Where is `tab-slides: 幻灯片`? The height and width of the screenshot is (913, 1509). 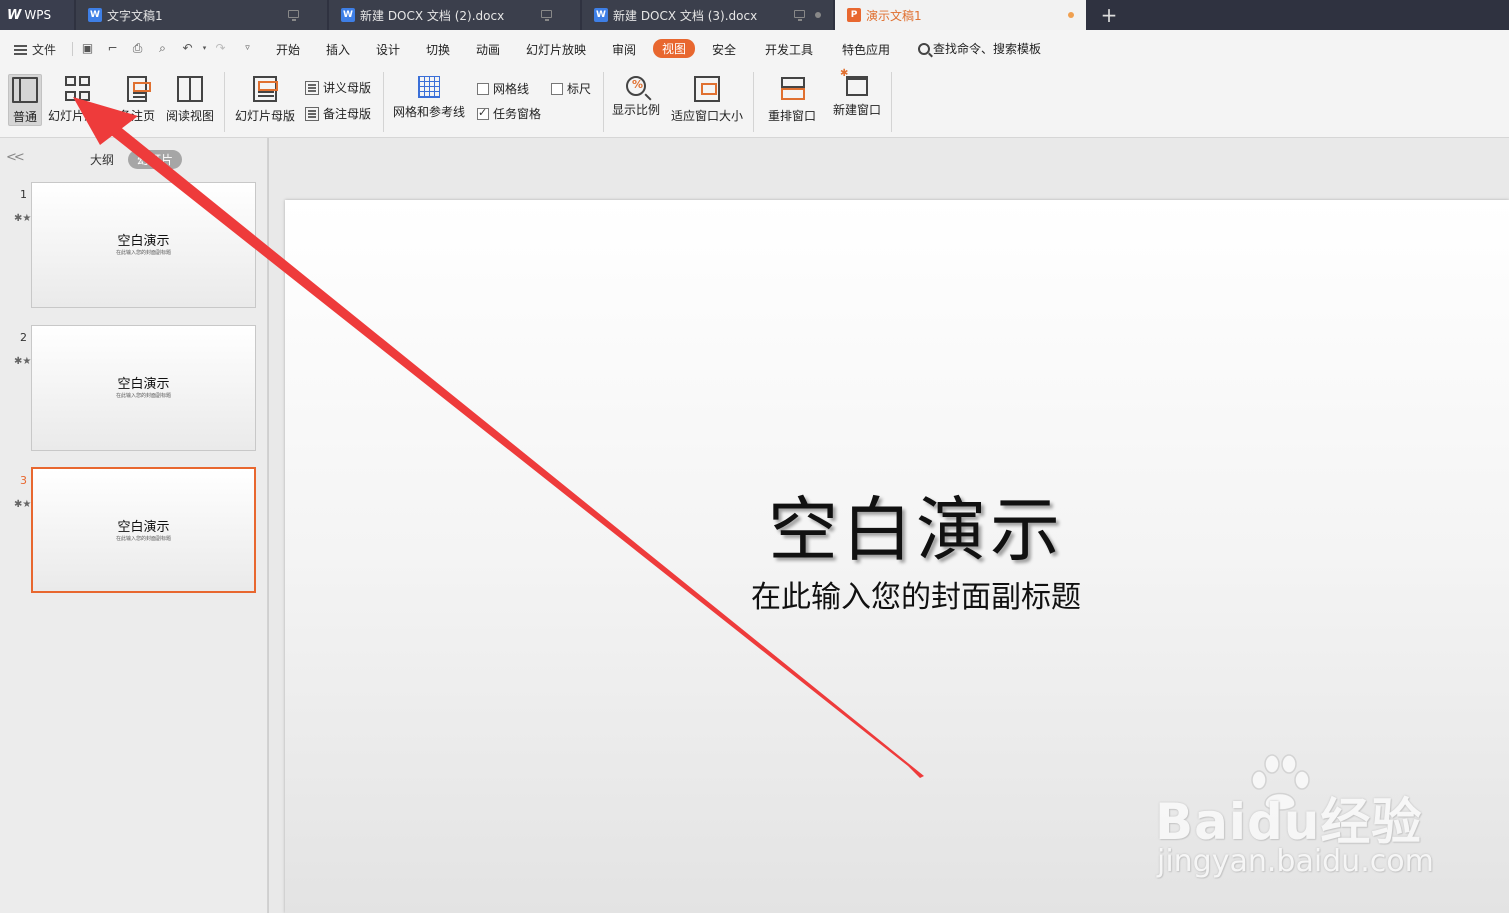
tab-slides: 幻灯片 is located at coordinates (155, 159).